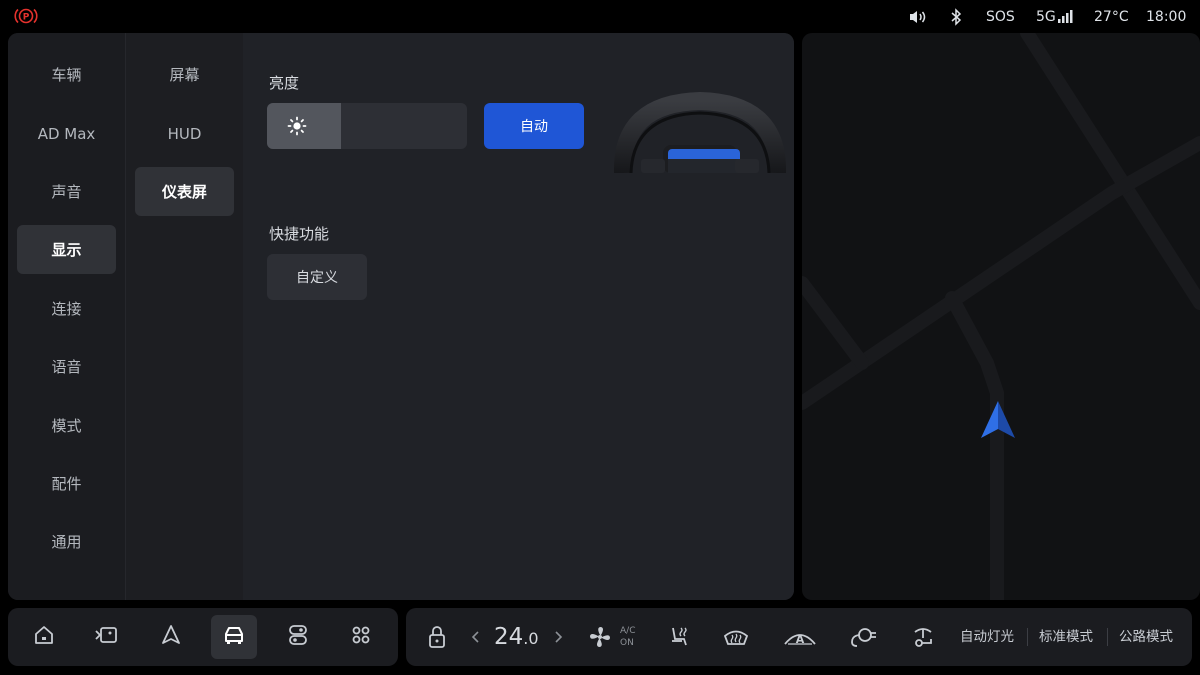 This screenshot has height=675, width=1200. Describe the element at coordinates (66, 308) in the screenshot. I see `nav-item-connection: 连接` at that location.